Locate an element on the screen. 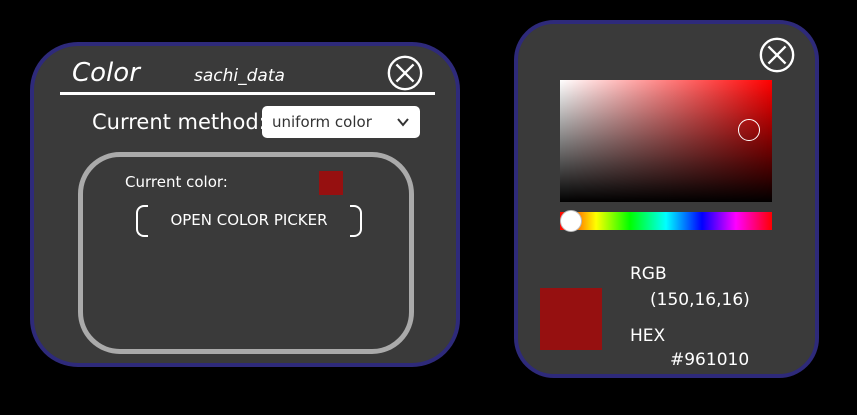  saturation-value-handle is located at coordinates (748, 130).